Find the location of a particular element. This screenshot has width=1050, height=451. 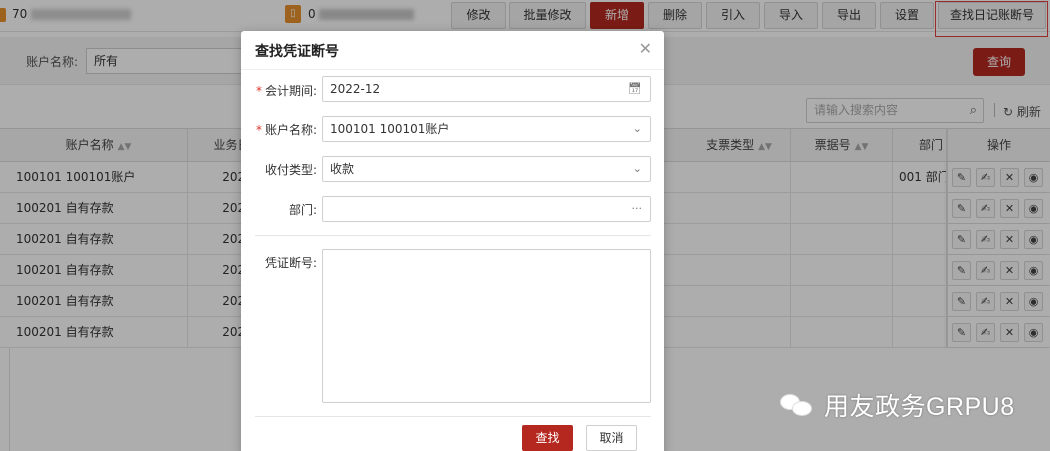

voucher-gap-label: 凭证断号: is located at coordinates (290, 263).